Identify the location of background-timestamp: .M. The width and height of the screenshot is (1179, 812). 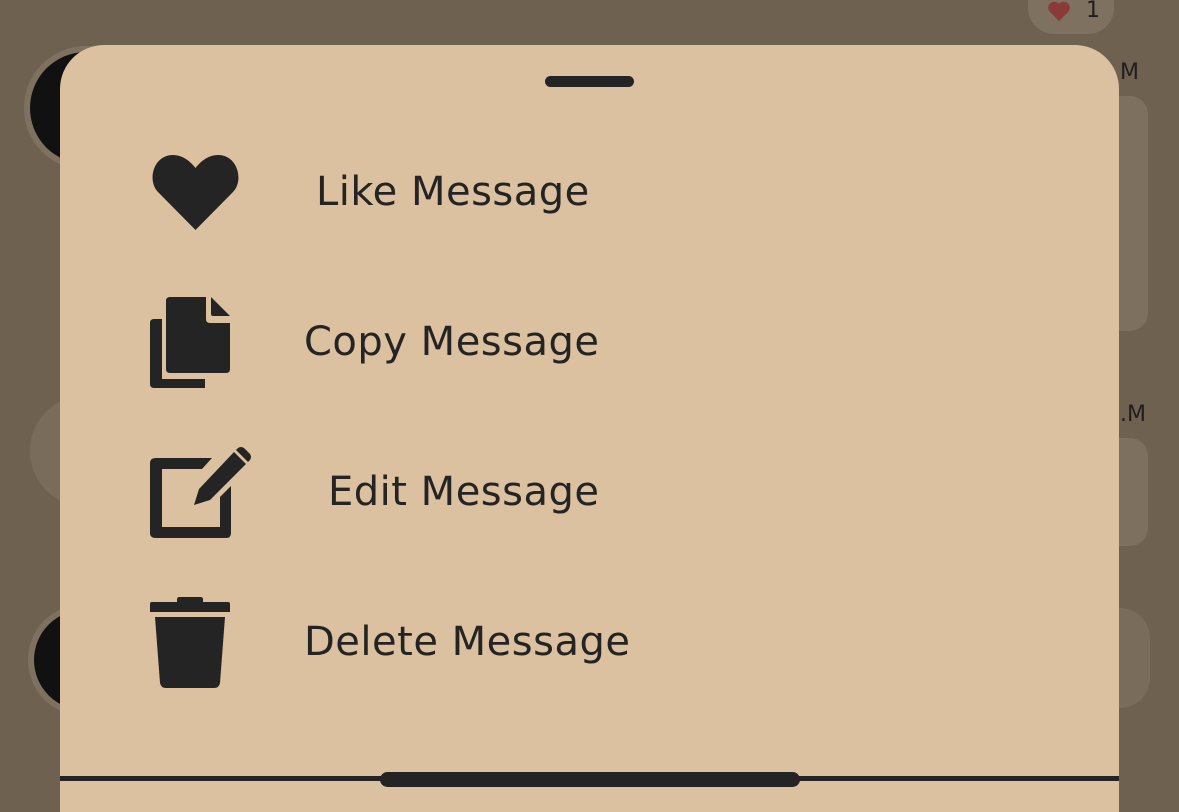
(1133, 414).